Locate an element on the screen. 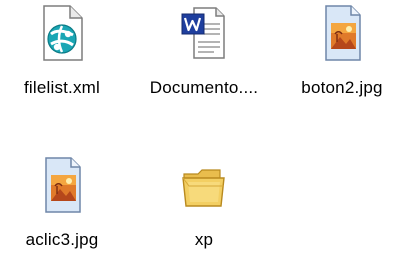  folder-icon is located at coordinates (203, 188).